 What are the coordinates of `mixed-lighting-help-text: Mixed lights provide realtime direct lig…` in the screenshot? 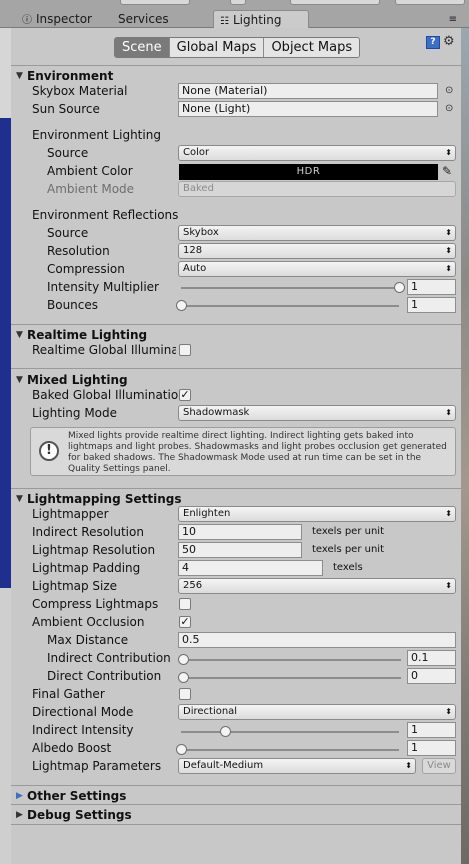 It's located at (257, 452).